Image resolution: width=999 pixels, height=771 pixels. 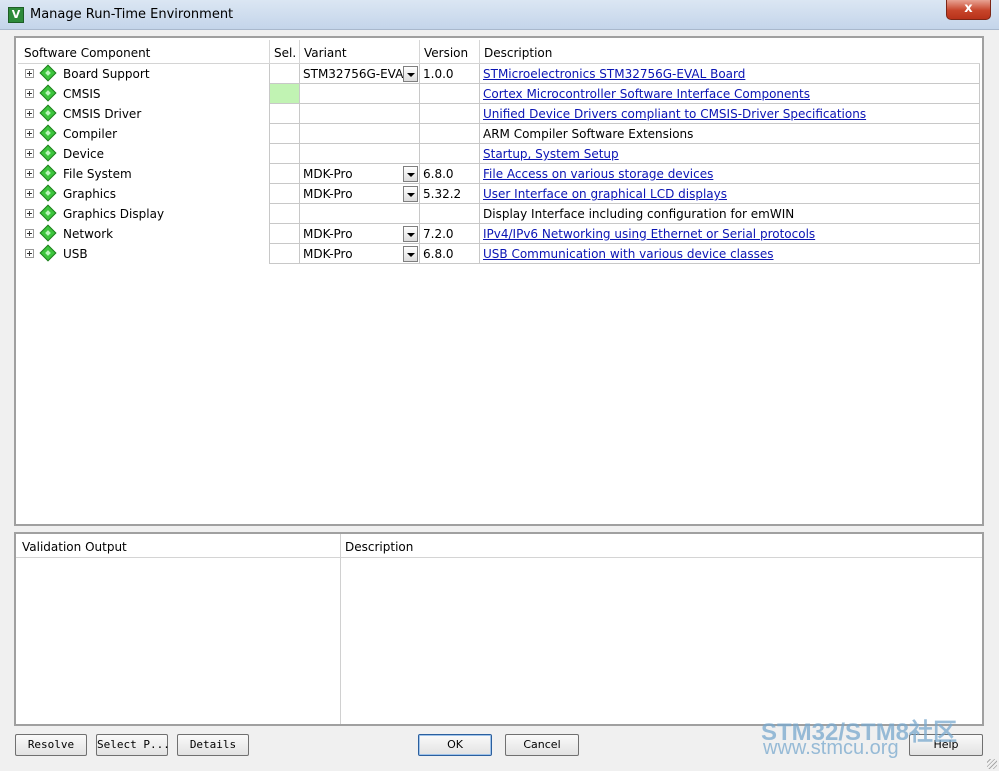 I want to click on header-version: Version, so click(x=446, y=53).